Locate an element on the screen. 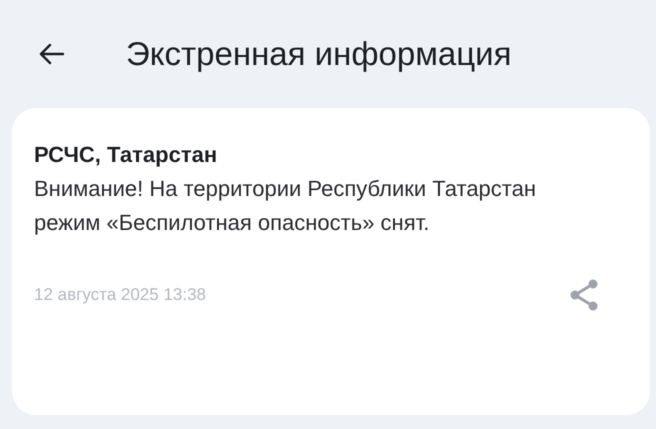 This screenshot has height=429, width=656. share-button is located at coordinates (584, 295).